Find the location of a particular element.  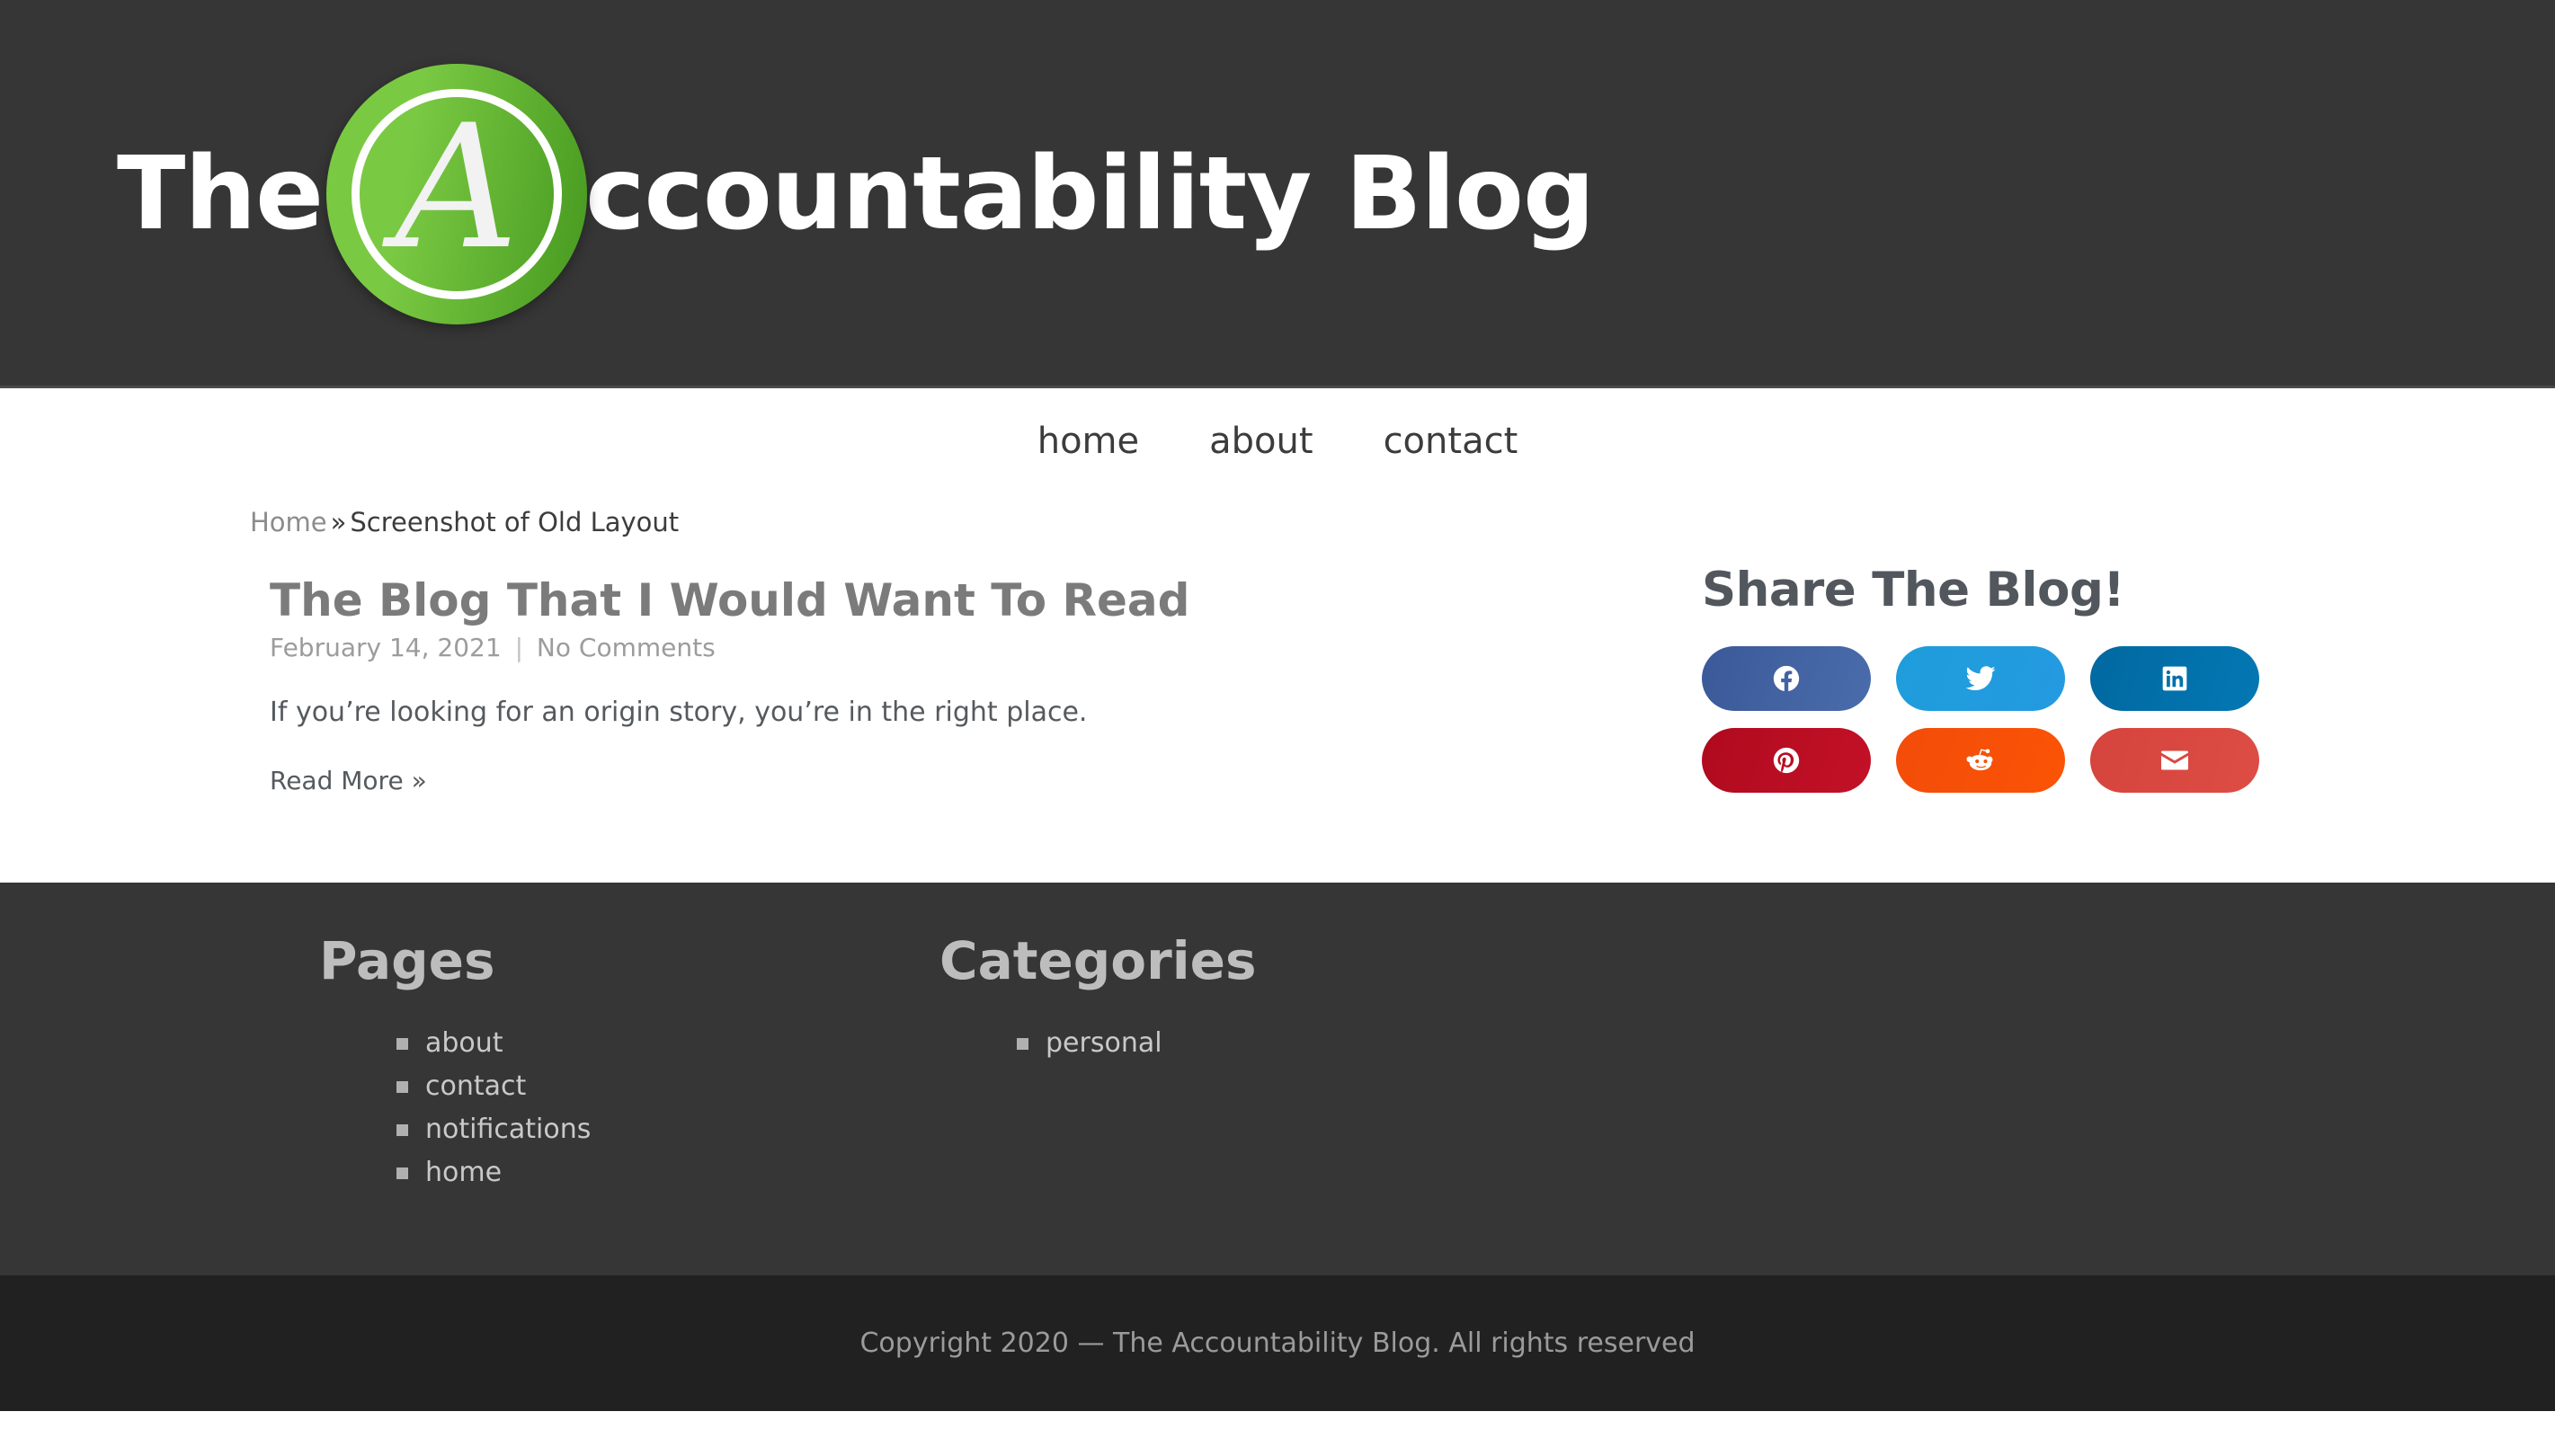

pinterest-icon is located at coordinates (1786, 761).